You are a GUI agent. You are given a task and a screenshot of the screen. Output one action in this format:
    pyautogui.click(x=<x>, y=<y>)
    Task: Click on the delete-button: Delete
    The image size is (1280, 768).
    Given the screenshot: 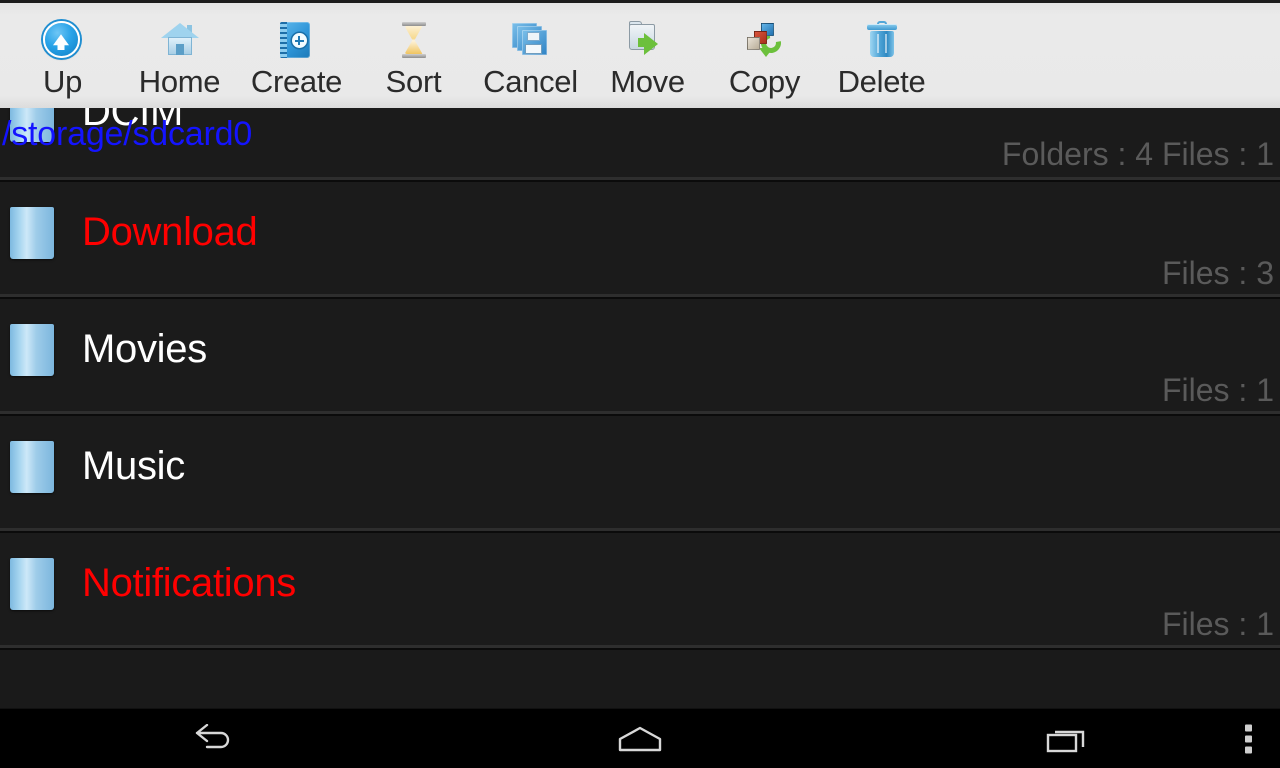 What is the action you would take?
    pyautogui.click(x=881, y=55)
    